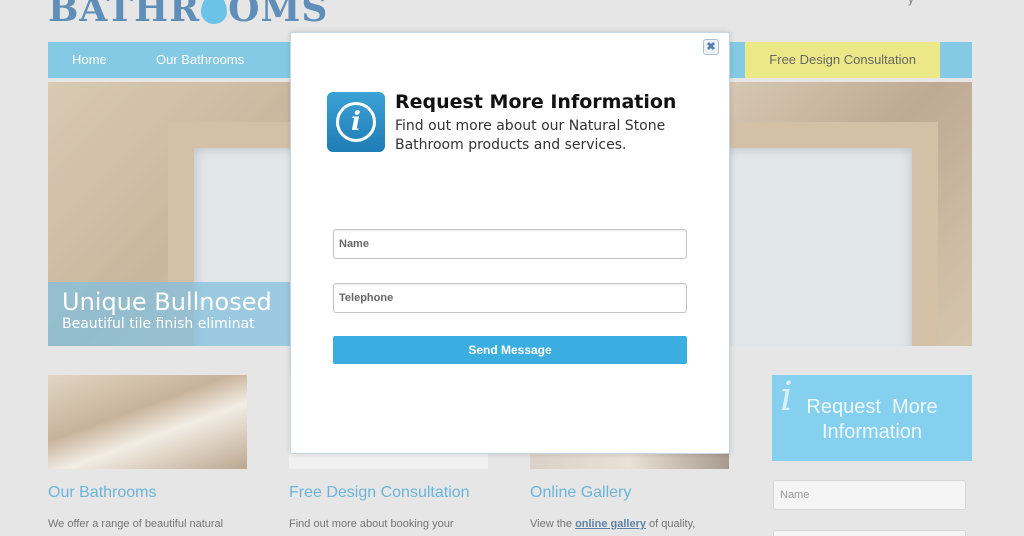 This screenshot has height=536, width=1024. I want to click on close-icon: ✖, so click(711, 47).